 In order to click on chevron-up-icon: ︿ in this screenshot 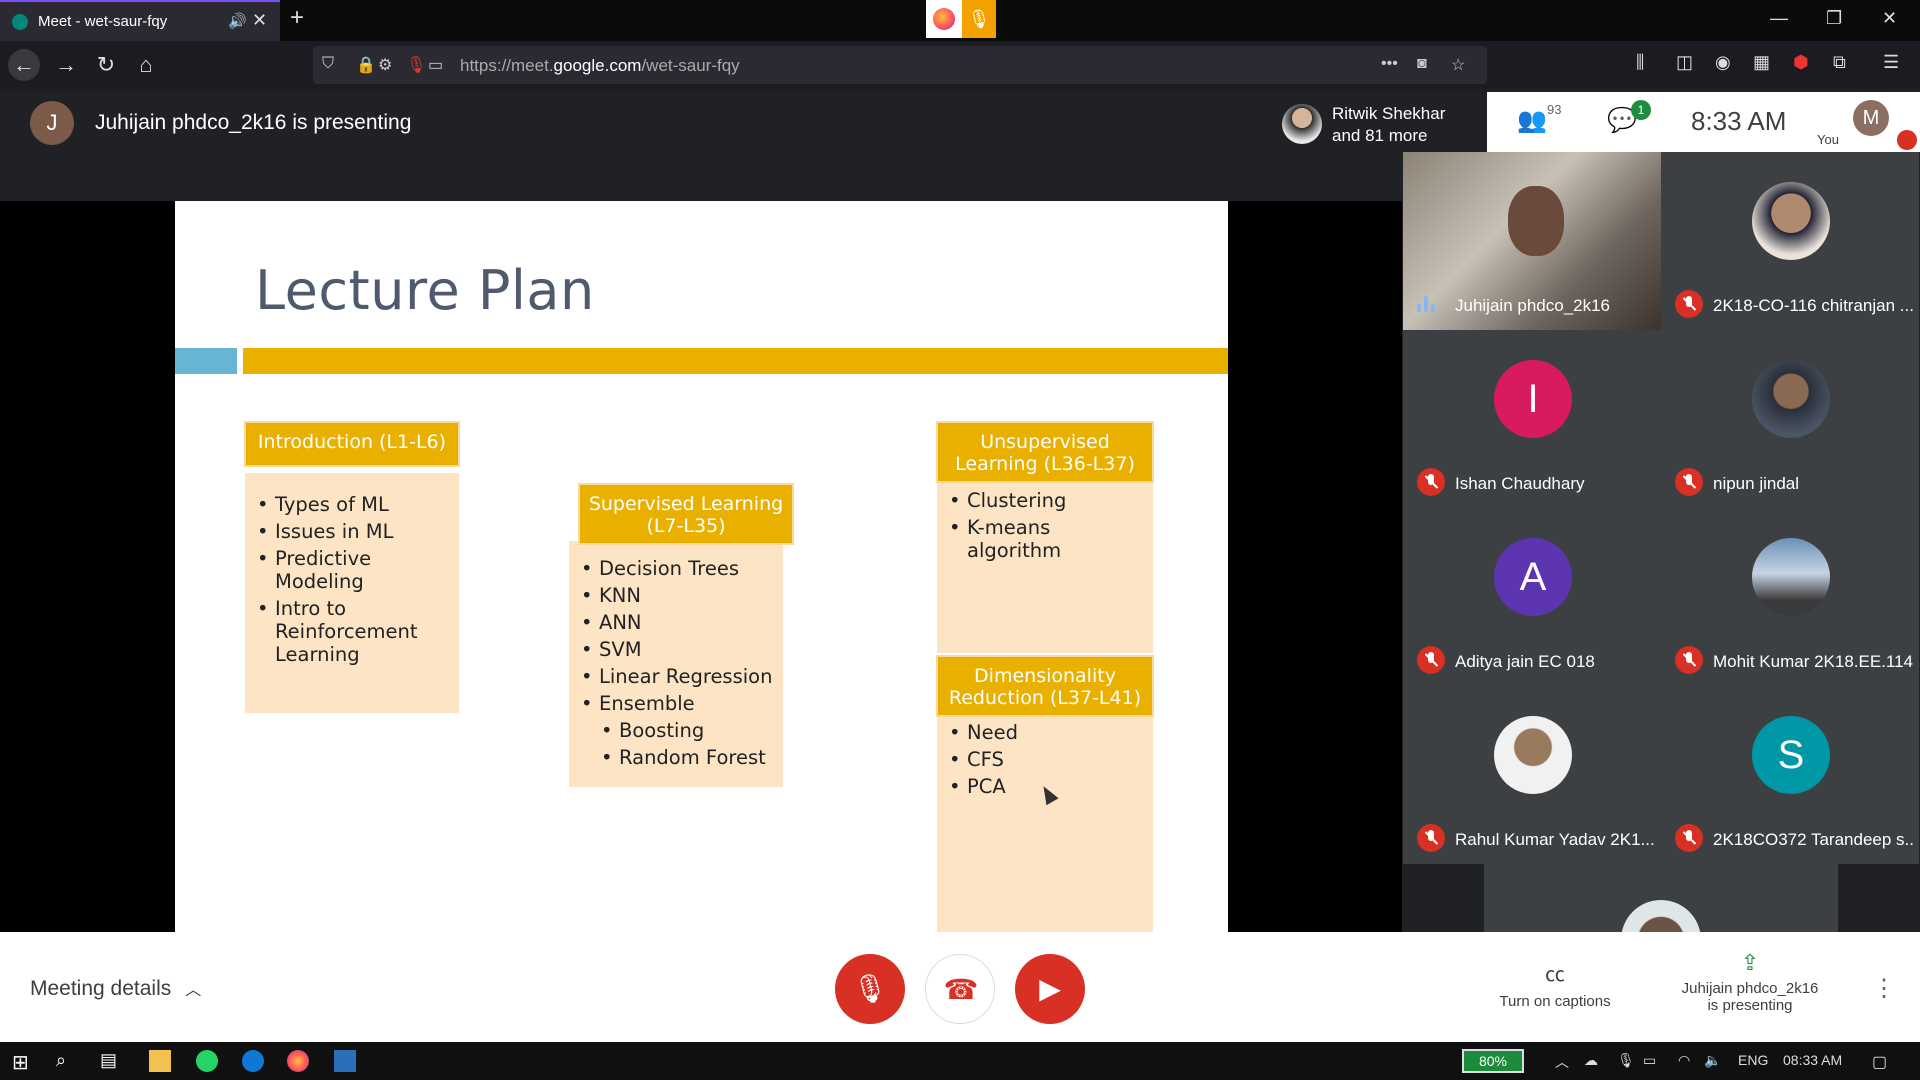, I will do `click(193, 990)`.